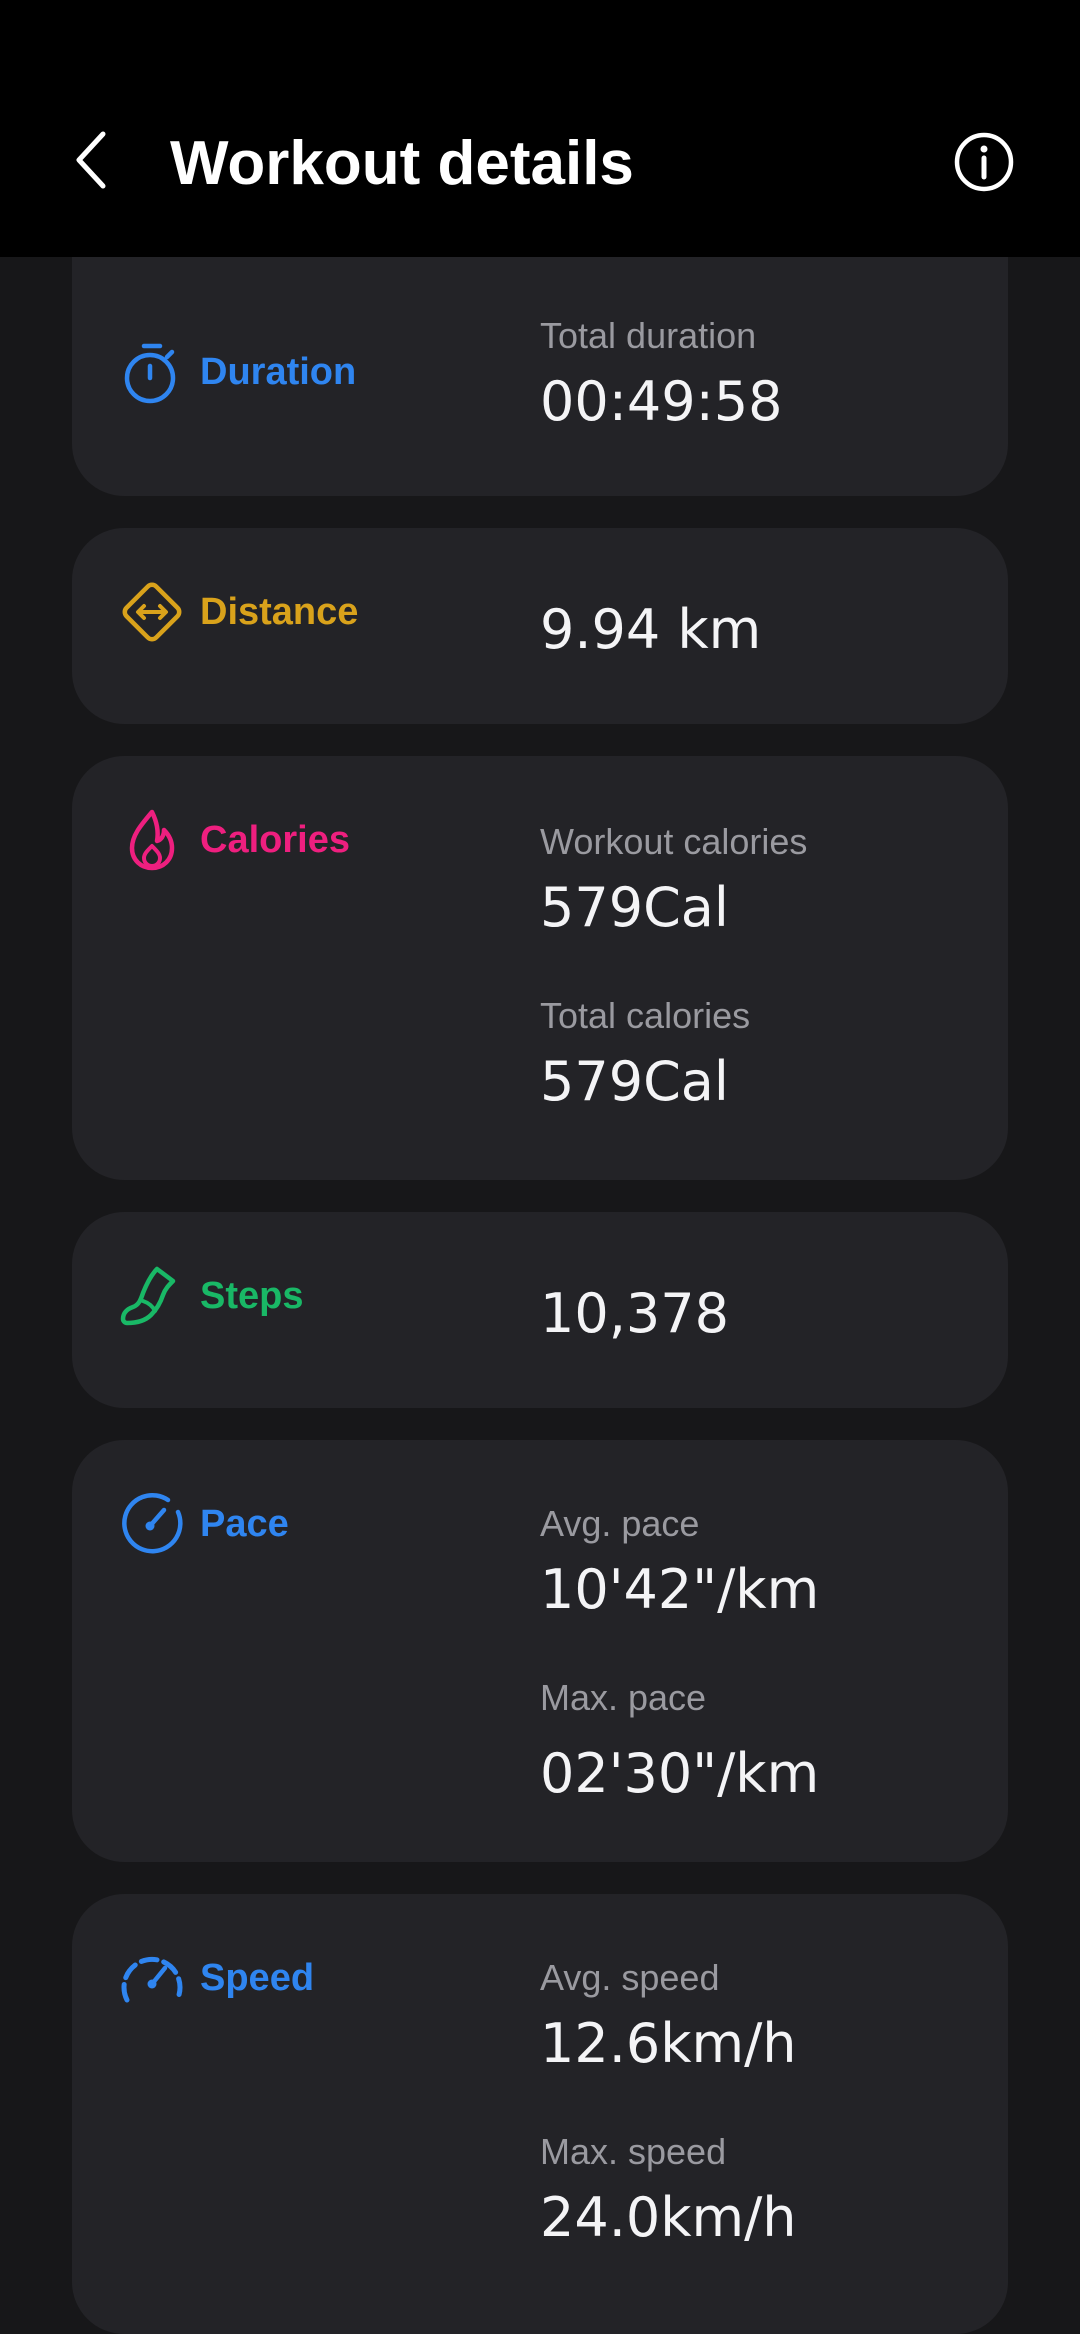 This screenshot has width=1080, height=2334. I want to click on info-circle-icon, so click(984, 162).